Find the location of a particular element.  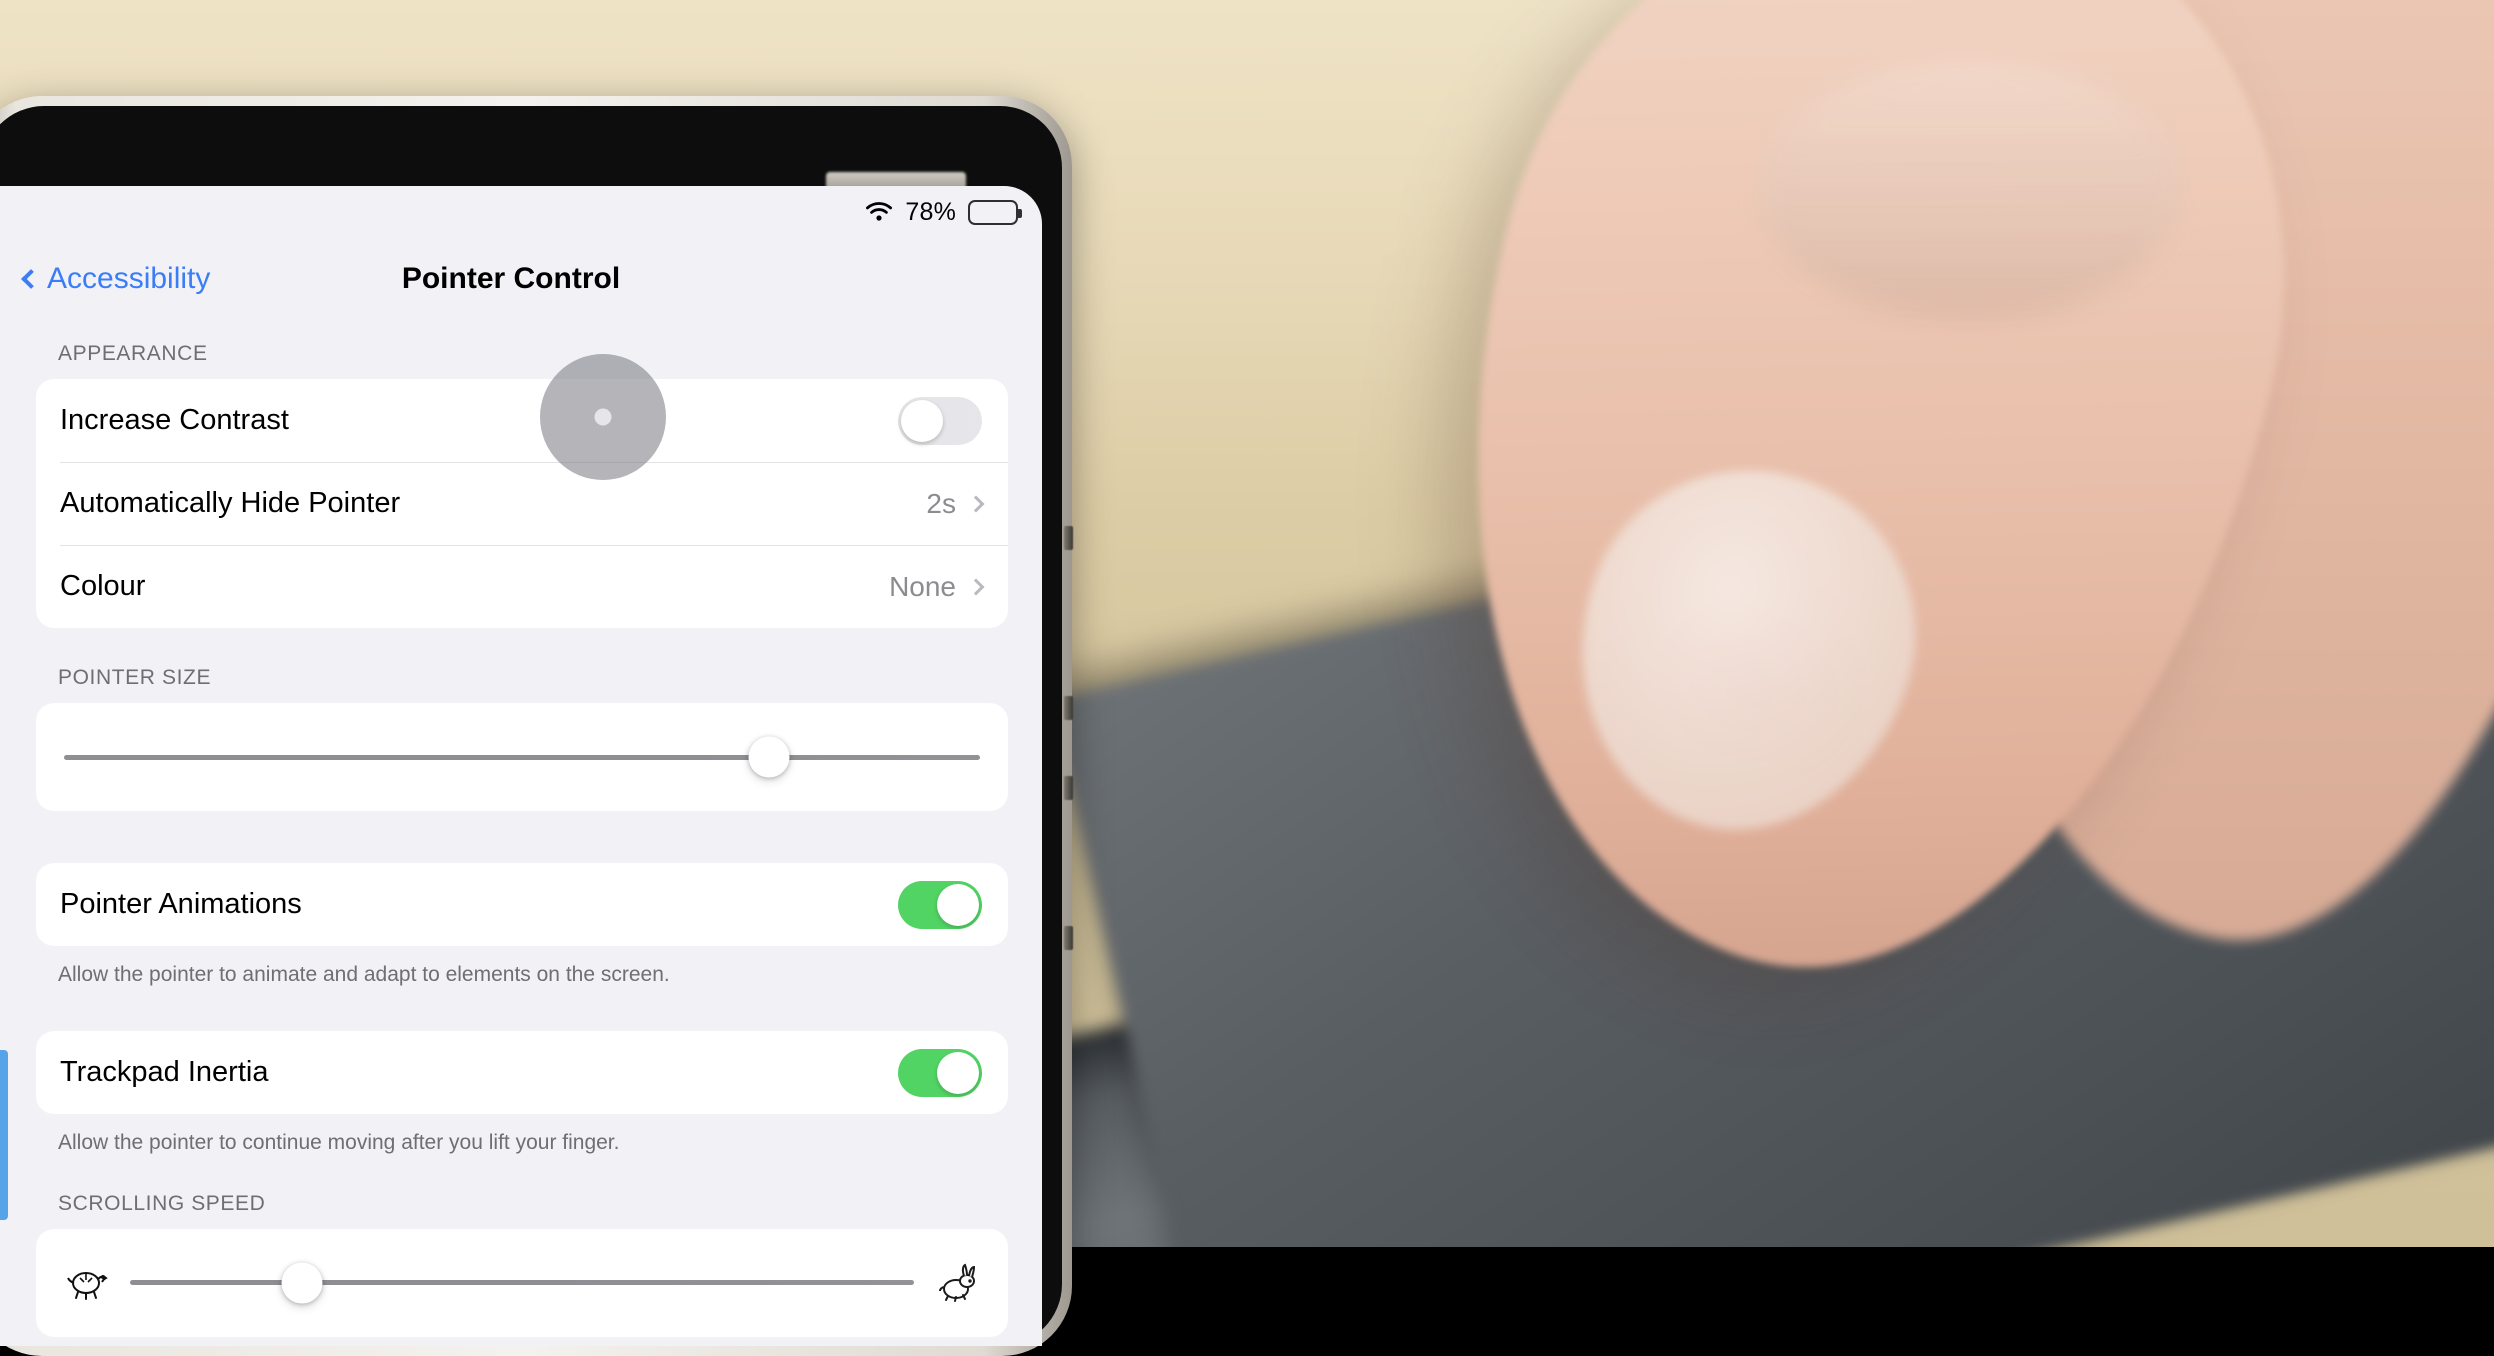

scrolling-speed-slider is located at coordinates (522, 1283).